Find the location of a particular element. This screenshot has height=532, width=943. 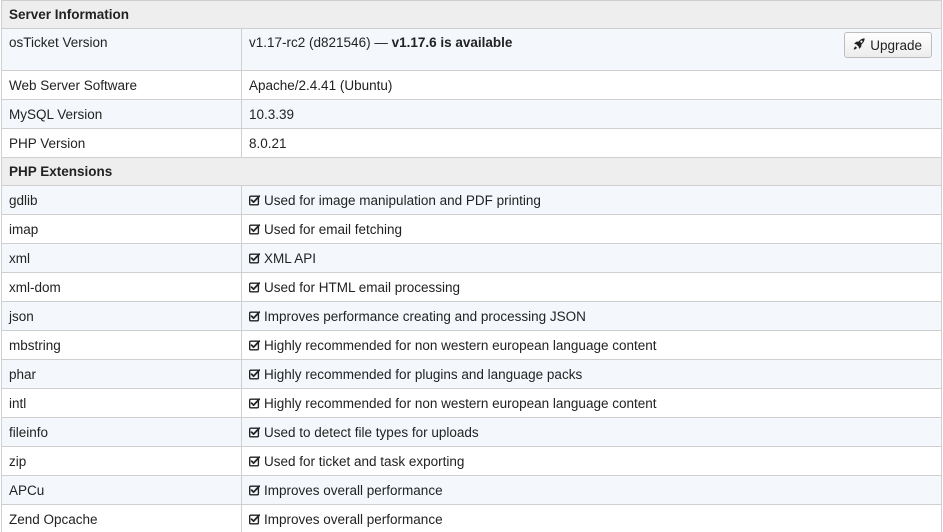

server-info-heading: Server Information is located at coordinates (471, 14).